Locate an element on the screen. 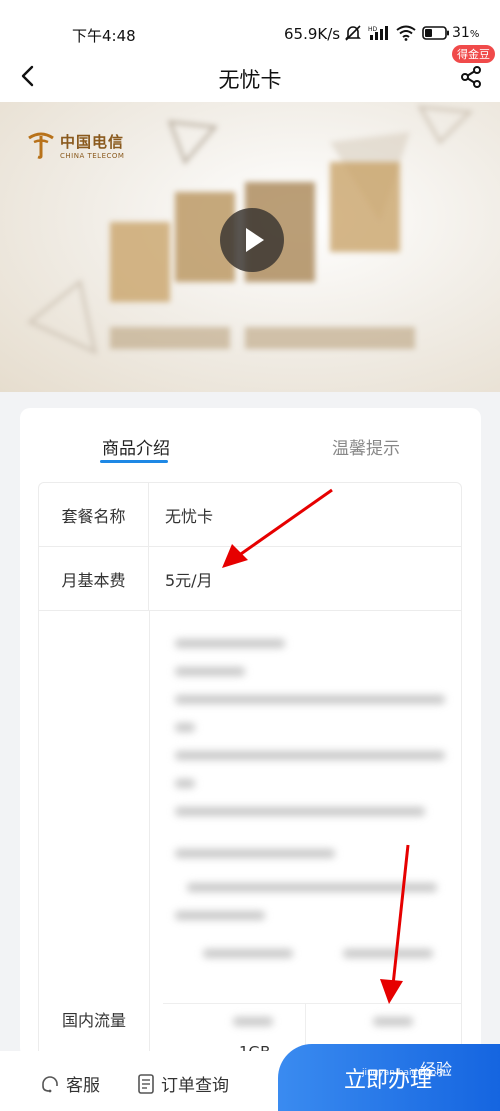 The image size is (500, 1111). signal-icon: HD is located at coordinates (378, 33).